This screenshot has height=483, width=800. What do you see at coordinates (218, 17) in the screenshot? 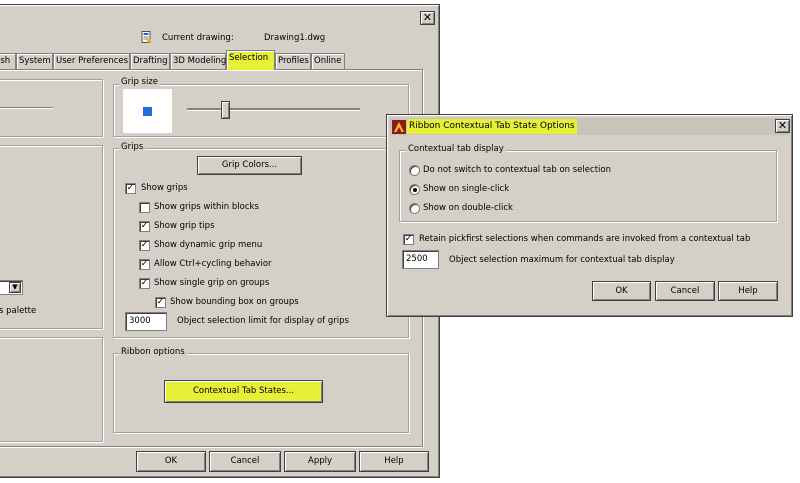
I see `options-title-bar` at bounding box center [218, 17].